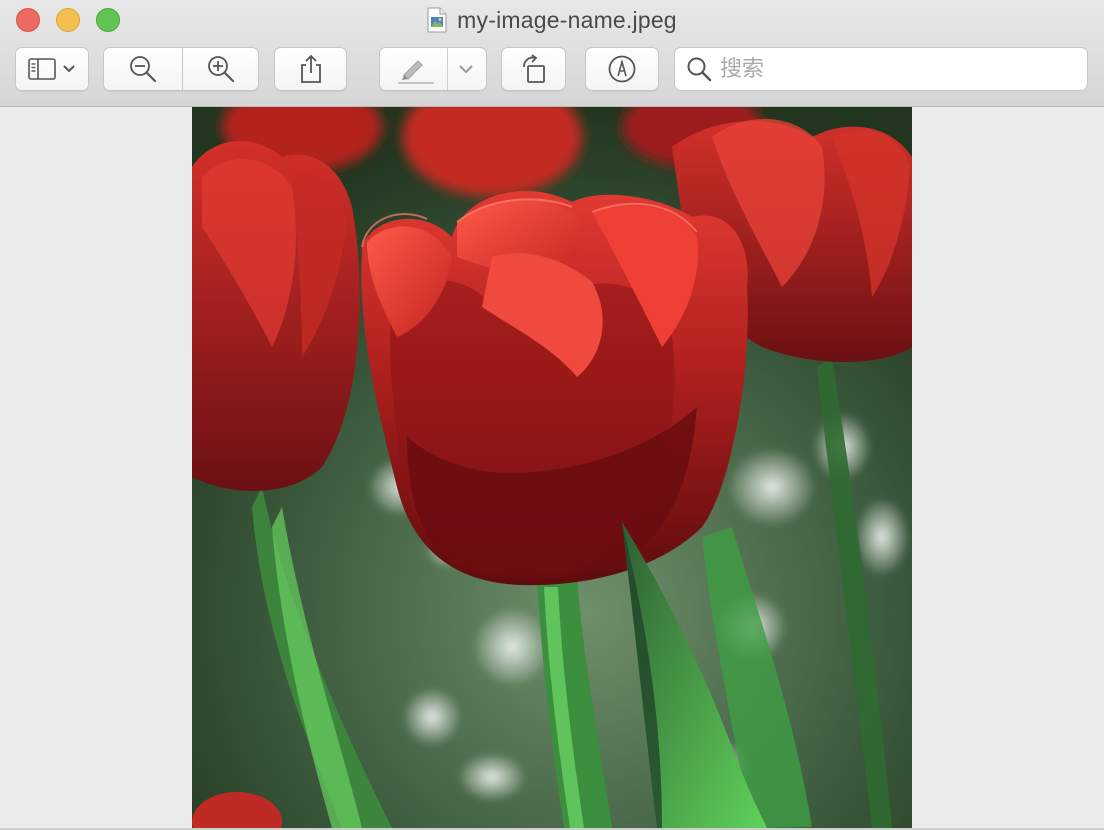 The width and height of the screenshot is (1104, 830). I want to click on highlight-button, so click(433, 69).